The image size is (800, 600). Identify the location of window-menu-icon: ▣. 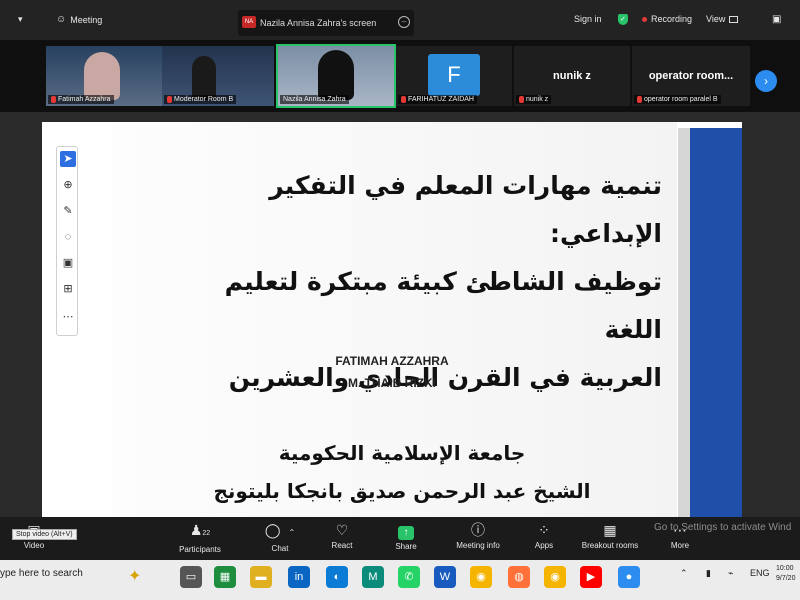
(776, 19).